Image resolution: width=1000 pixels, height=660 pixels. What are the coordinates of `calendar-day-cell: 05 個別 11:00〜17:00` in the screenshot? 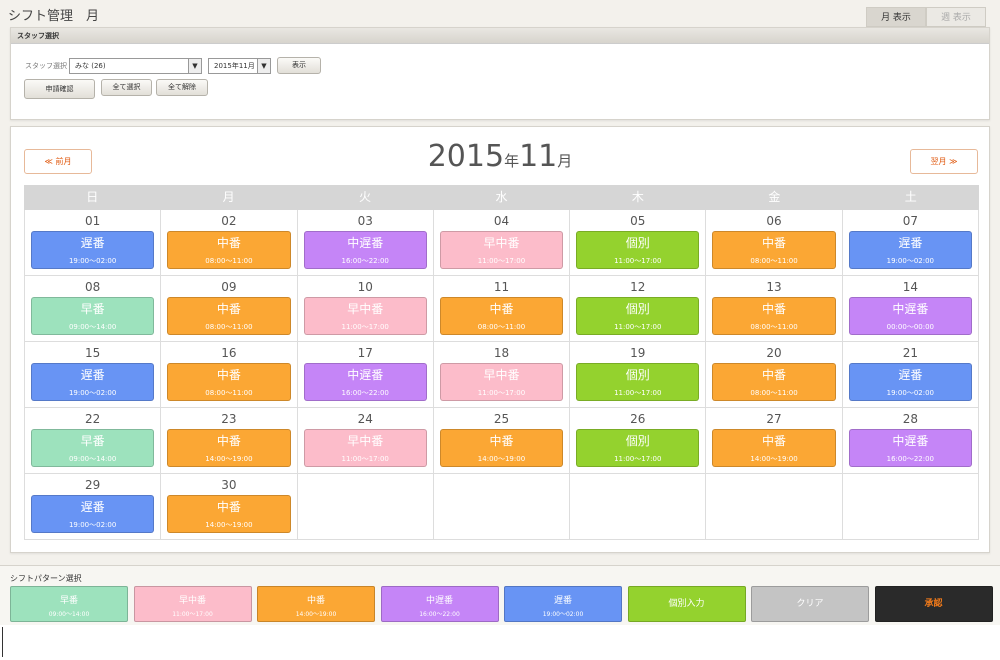 It's located at (637, 243).